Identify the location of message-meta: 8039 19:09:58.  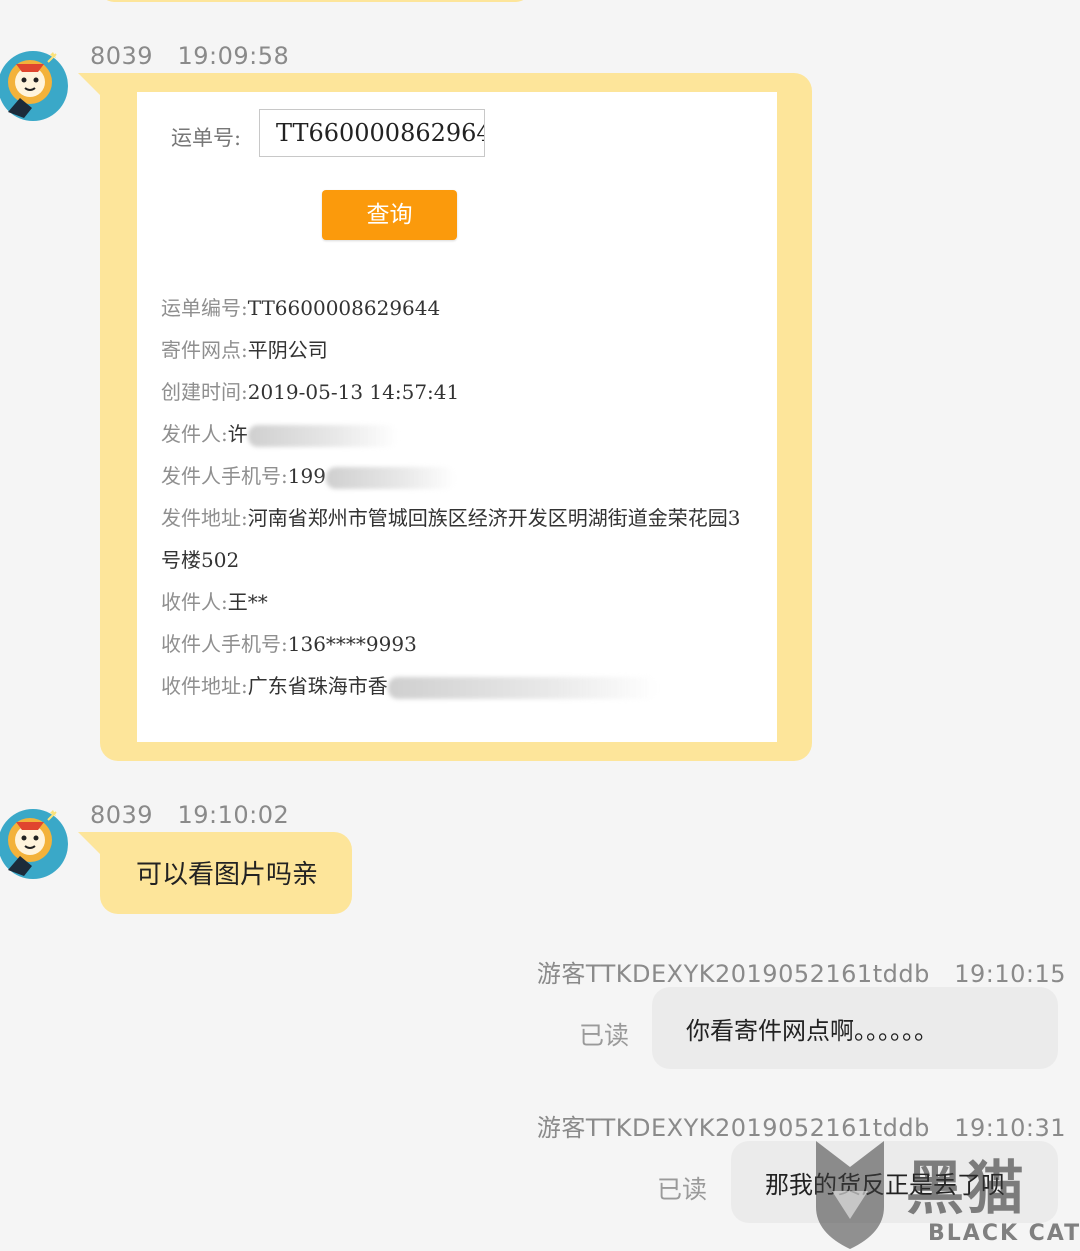
(189, 56).